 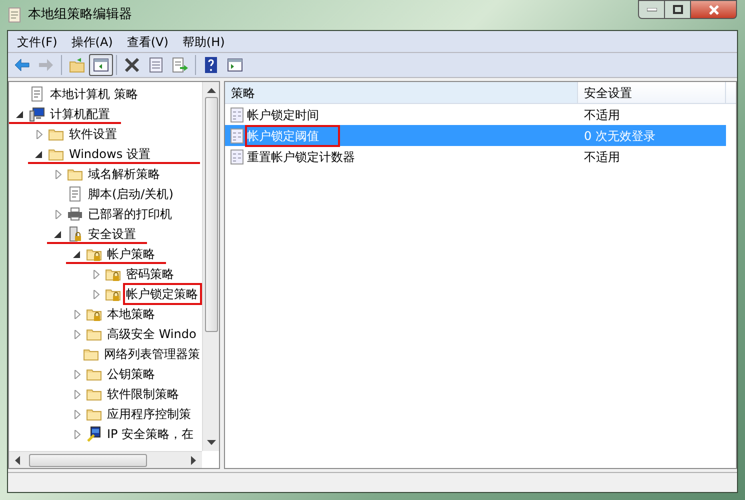 I want to click on scroll-left-icon, so click(x=17, y=460).